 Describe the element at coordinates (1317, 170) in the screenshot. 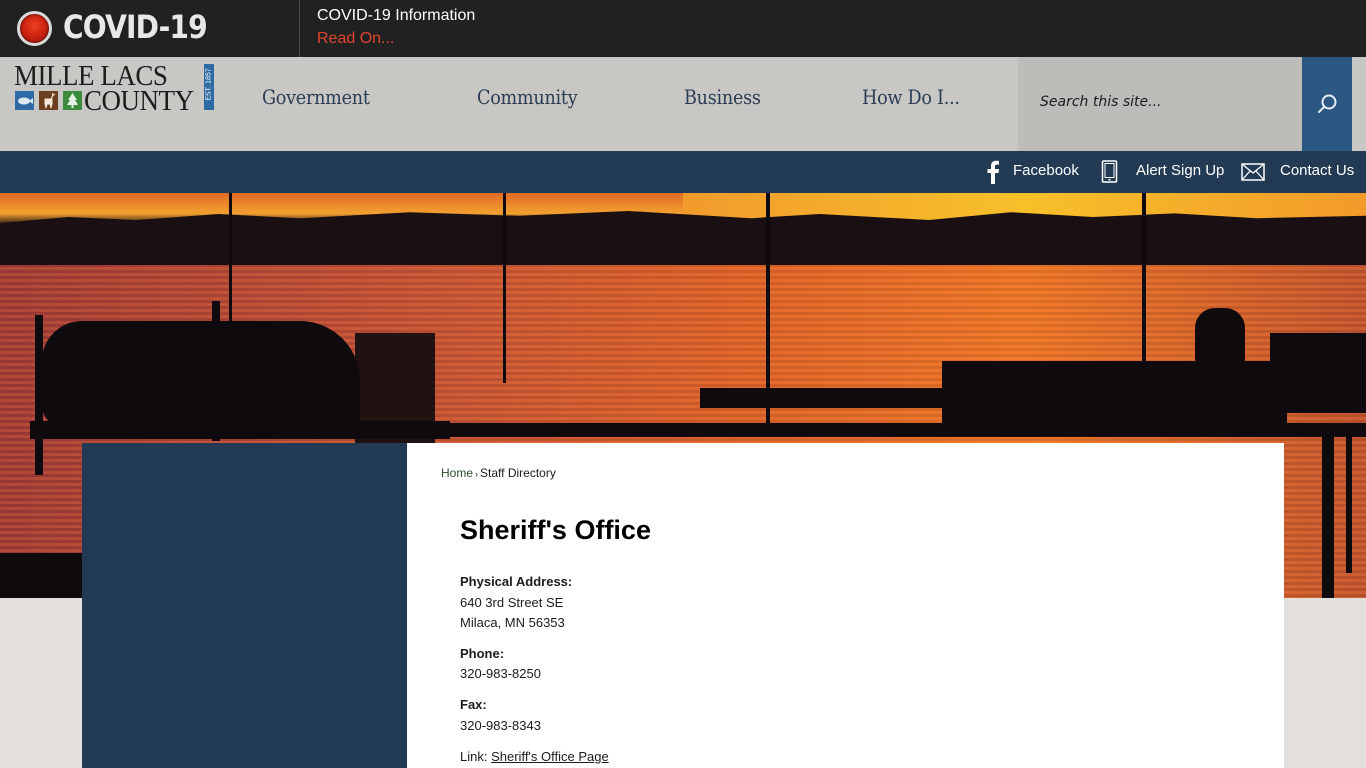

I see `contact-us-link: Contact Us` at that location.